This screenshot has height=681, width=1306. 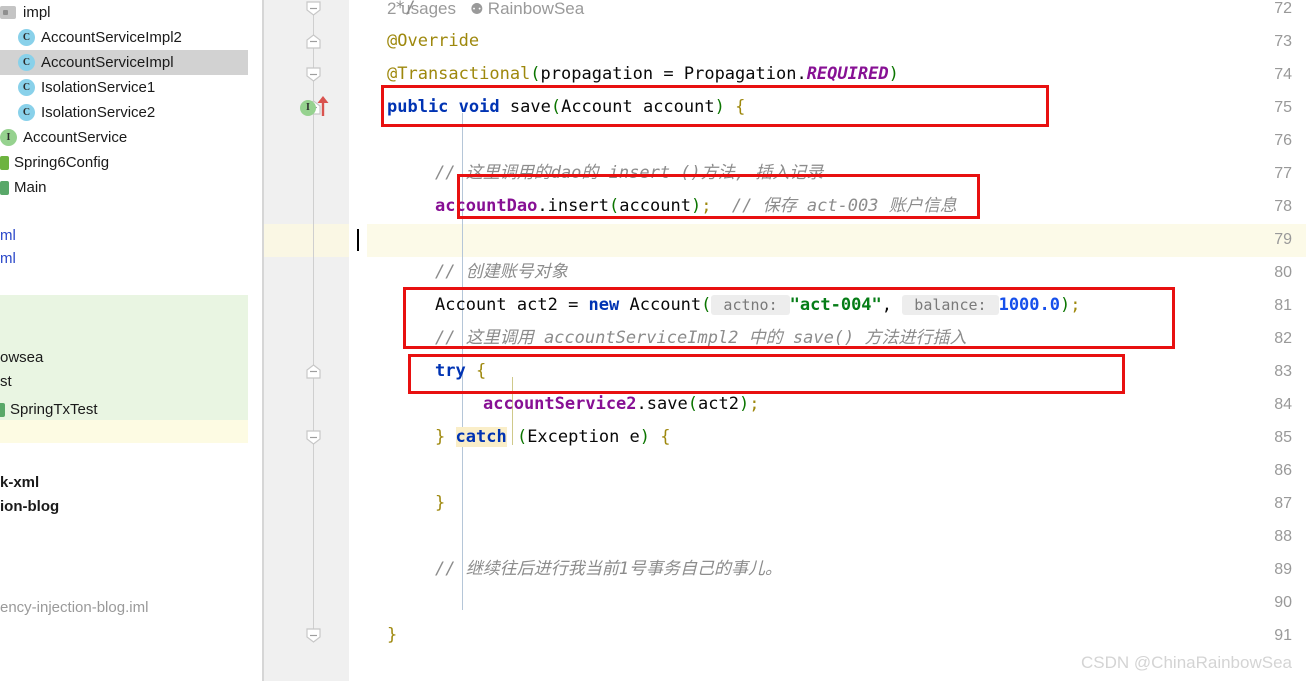 I want to click on tree-item-label: SpringTxTest, so click(x=54, y=409).